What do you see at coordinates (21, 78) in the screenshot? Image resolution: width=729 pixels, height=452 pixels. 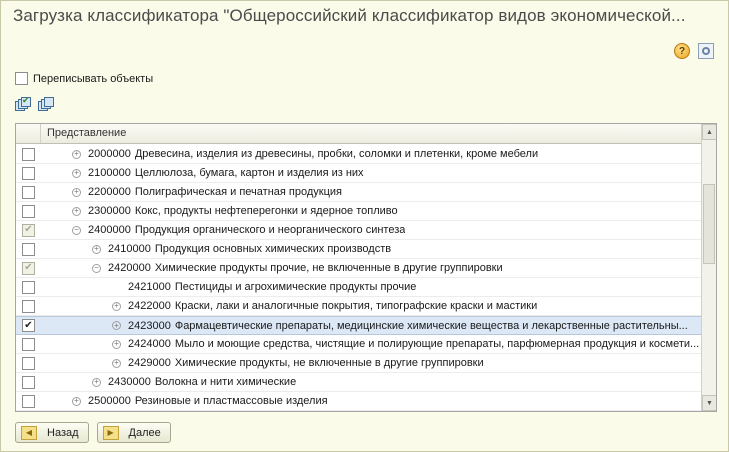 I see `rewrite-objects-checkbox` at bounding box center [21, 78].